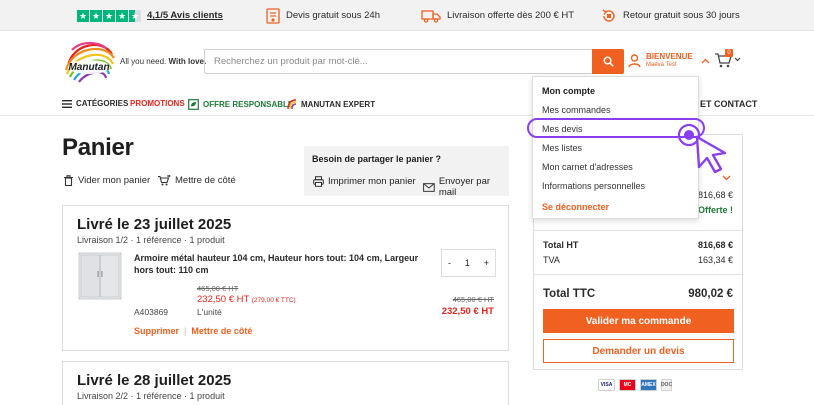 Image resolution: width=814 pixels, height=405 pixels. I want to click on search-bar, so click(414, 61).